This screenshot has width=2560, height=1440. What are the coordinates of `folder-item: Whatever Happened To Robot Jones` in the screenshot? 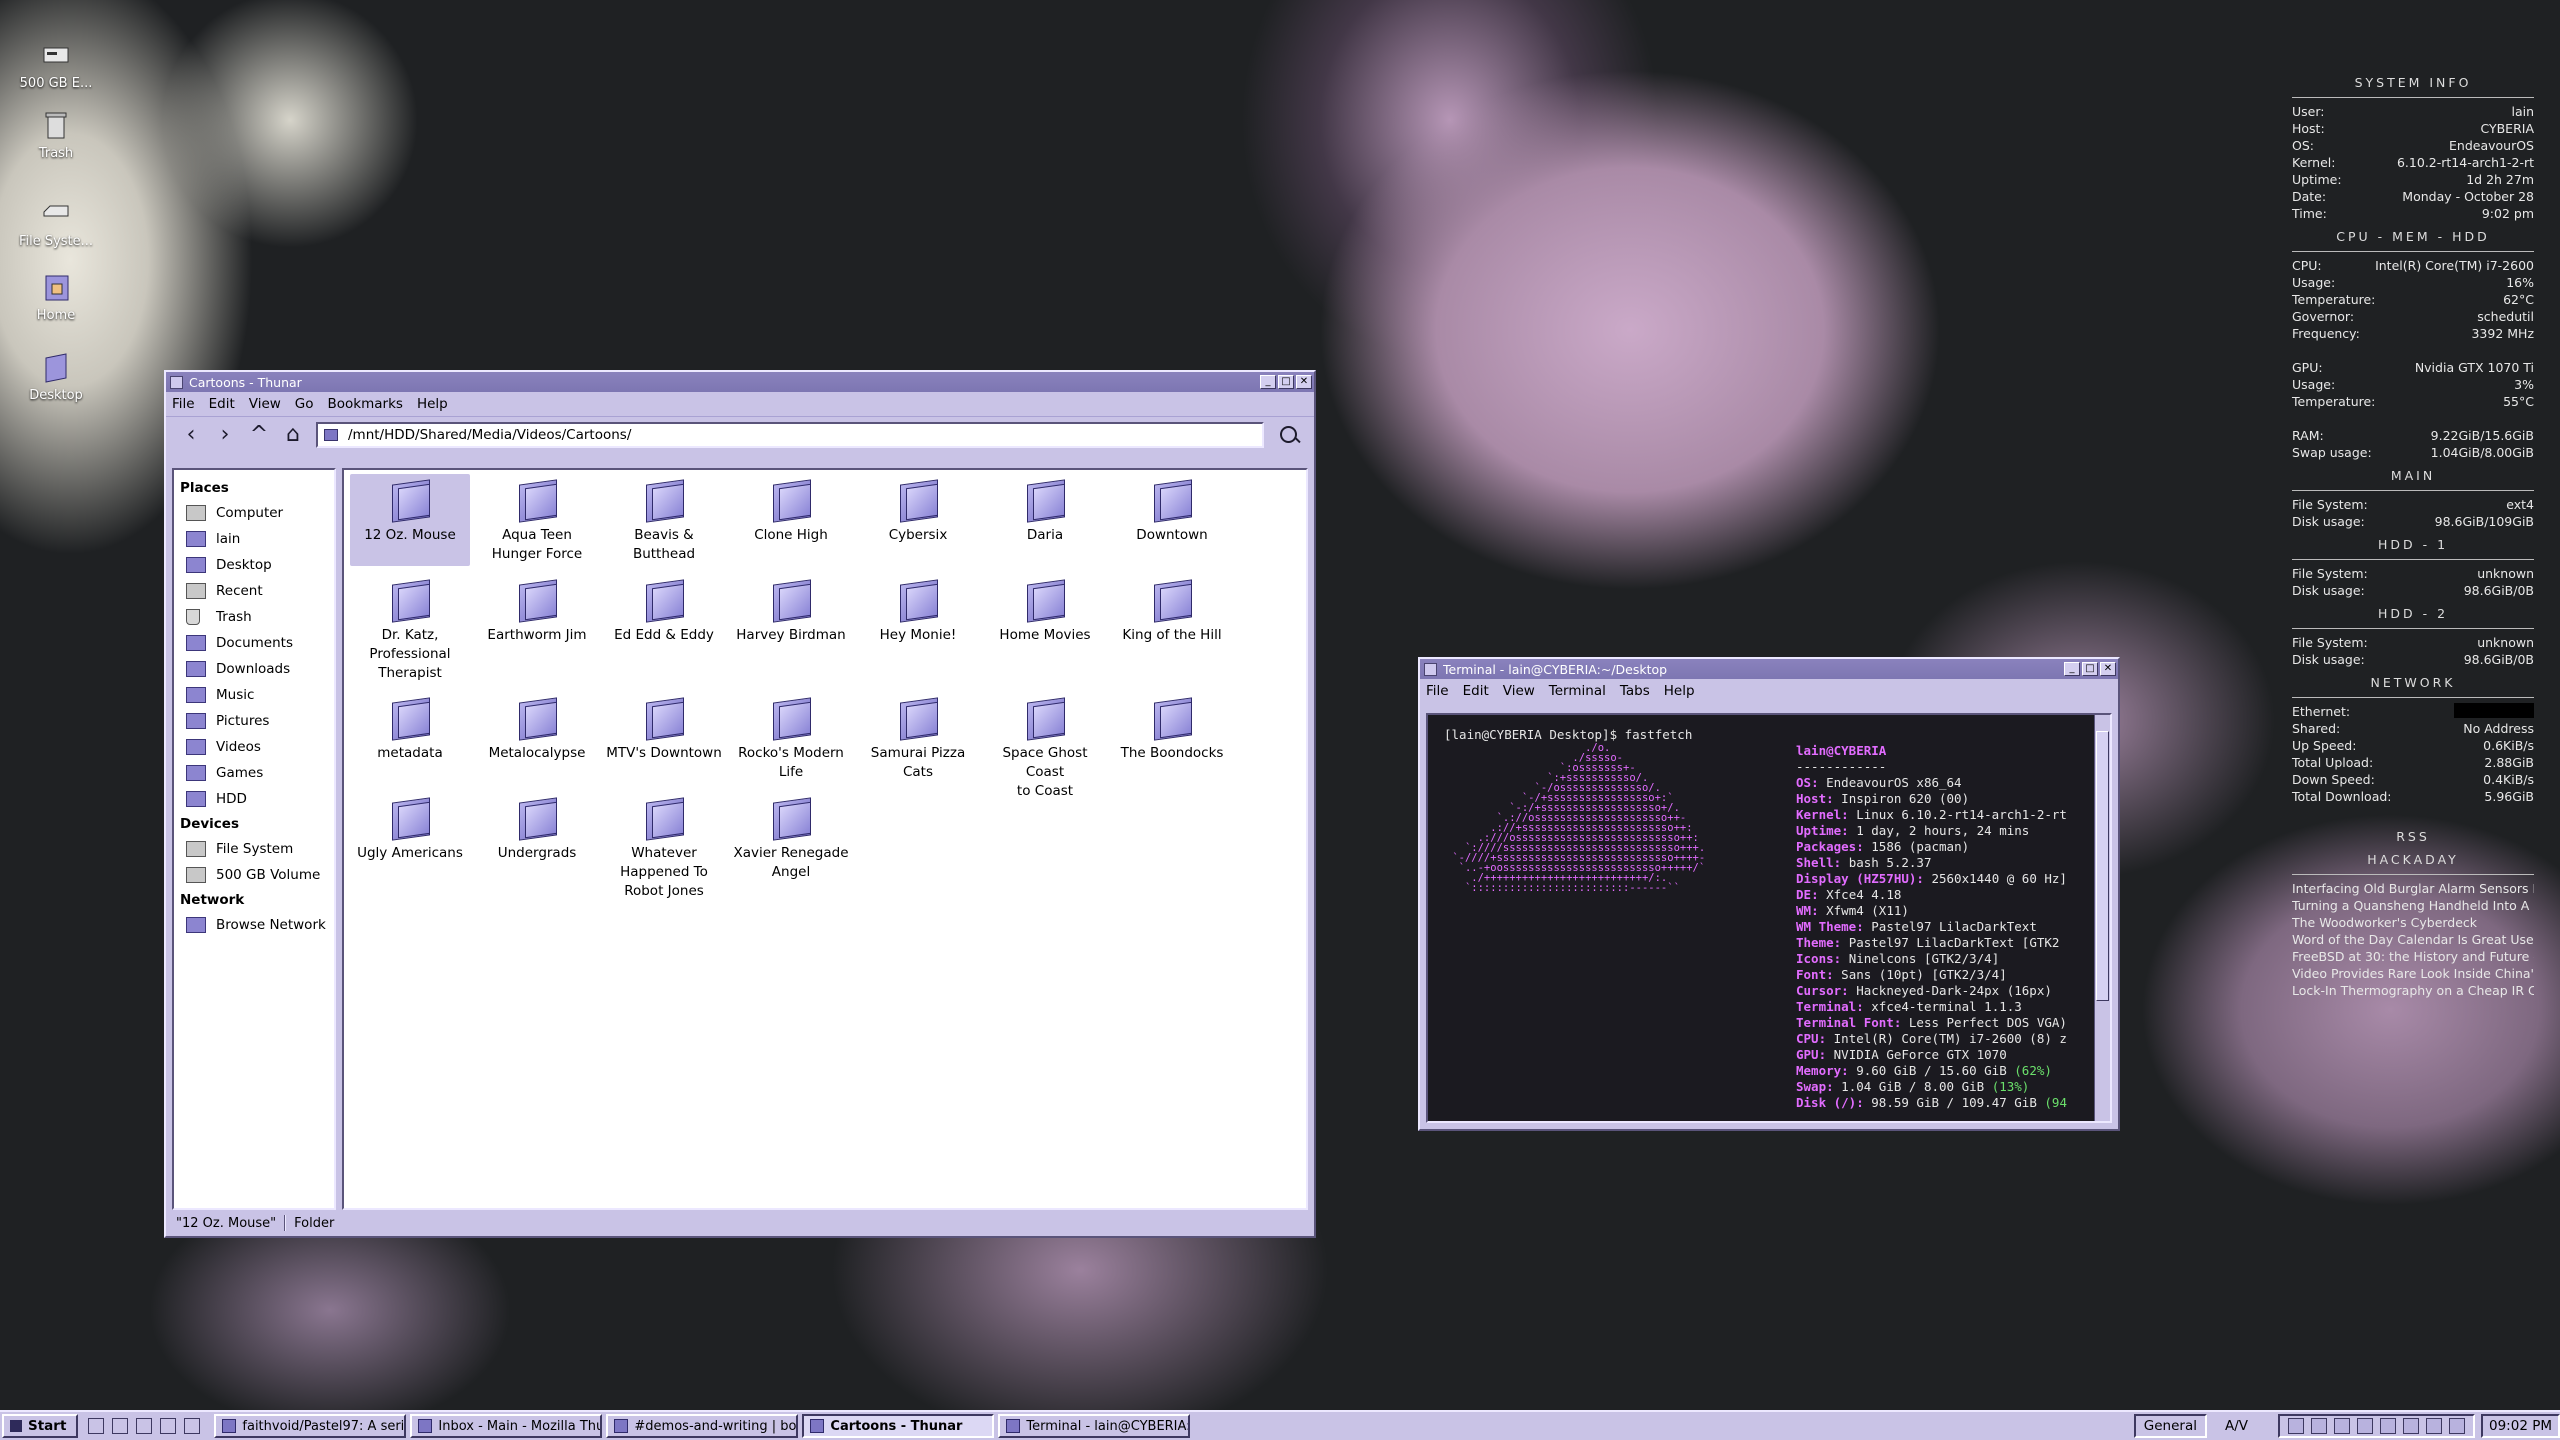 It's located at (664, 846).